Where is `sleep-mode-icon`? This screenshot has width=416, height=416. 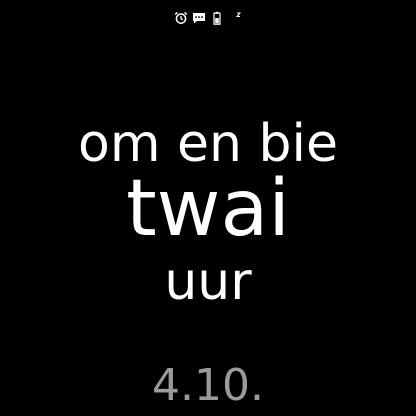
sleep-mode-icon is located at coordinates (235, 18).